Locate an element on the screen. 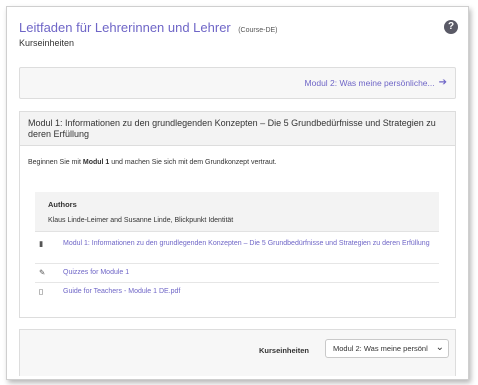 The width and height of the screenshot is (478, 385). resource-link-quizzes: Quizzes for Module 1 is located at coordinates (248, 273).